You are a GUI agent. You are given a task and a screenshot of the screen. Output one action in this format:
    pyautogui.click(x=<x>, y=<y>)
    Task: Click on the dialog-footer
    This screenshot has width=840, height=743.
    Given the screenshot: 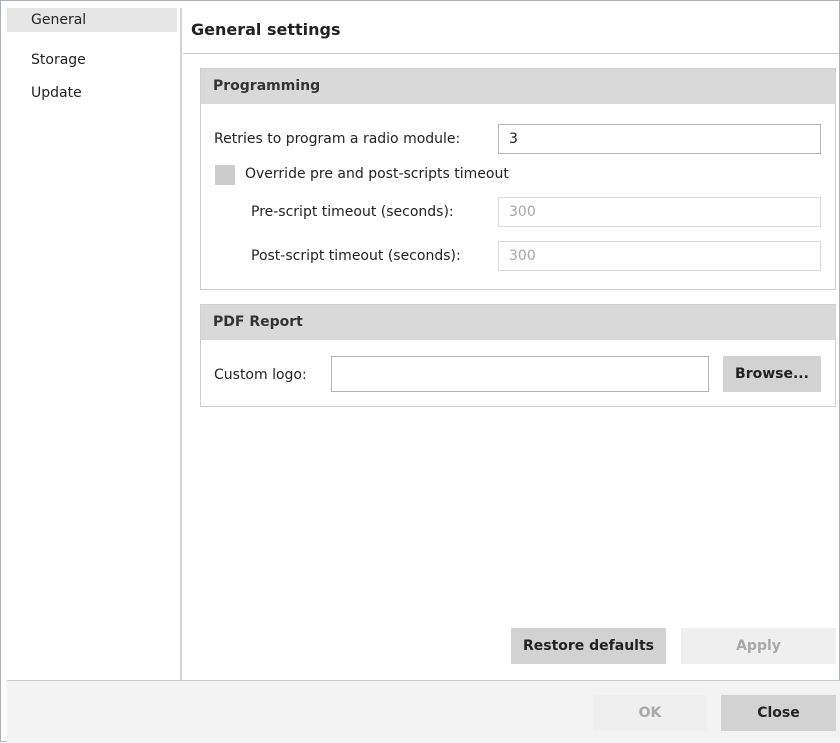 What is the action you would take?
    pyautogui.click(x=423, y=711)
    